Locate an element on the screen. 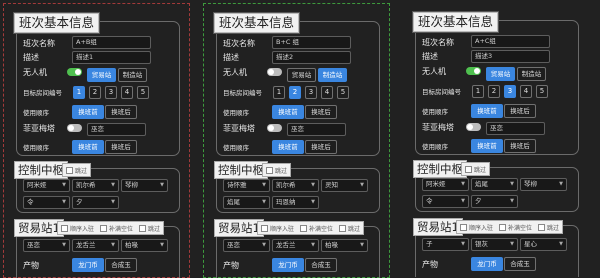 This screenshot has height=278, width=600. description-input: 描述2 is located at coordinates (311, 57).